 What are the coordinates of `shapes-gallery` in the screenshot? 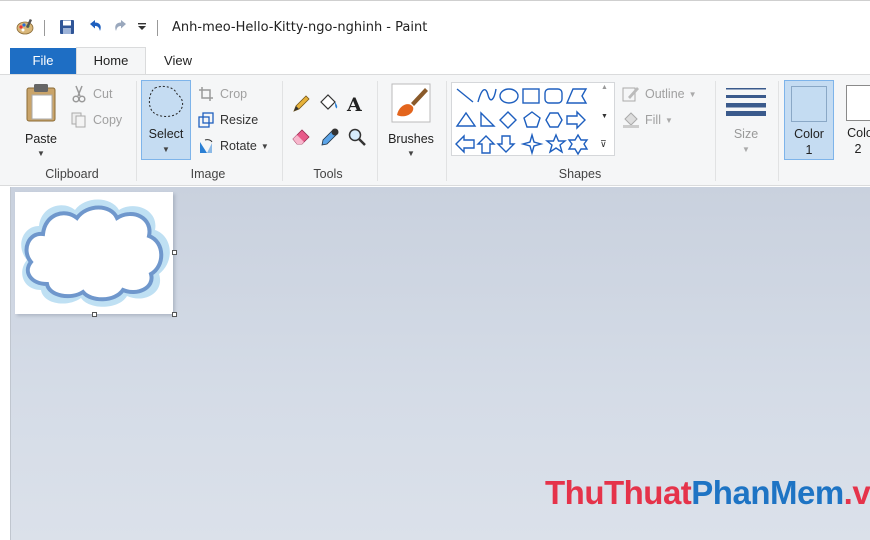 It's located at (533, 119).